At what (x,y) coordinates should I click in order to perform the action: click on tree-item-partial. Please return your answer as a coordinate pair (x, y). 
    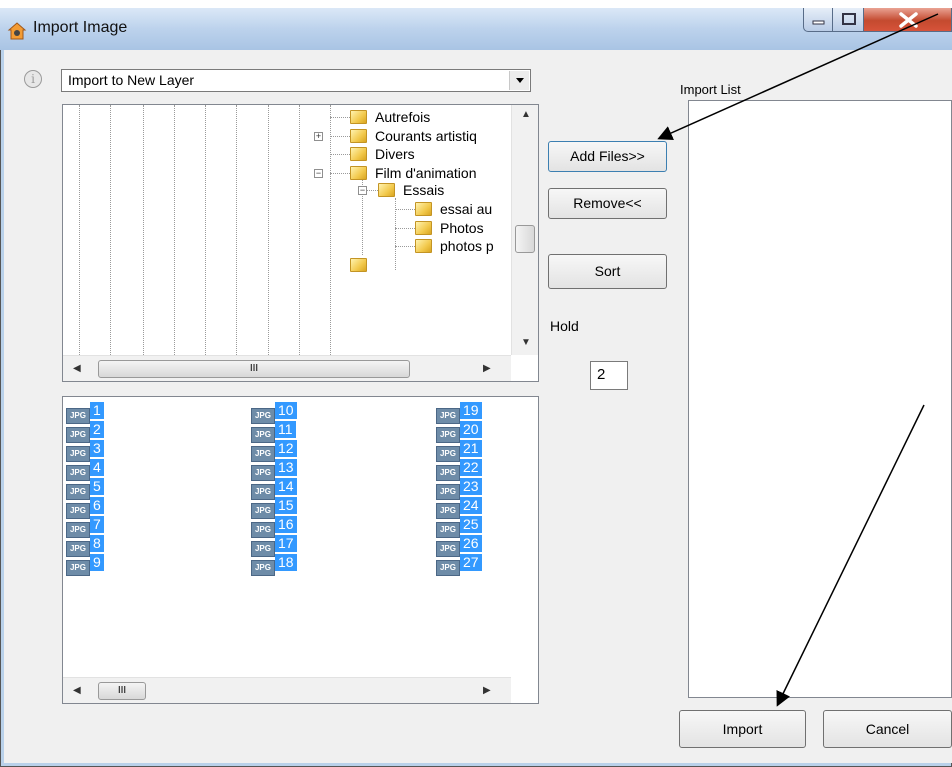
    Looking at the image, I should click on (362, 265).